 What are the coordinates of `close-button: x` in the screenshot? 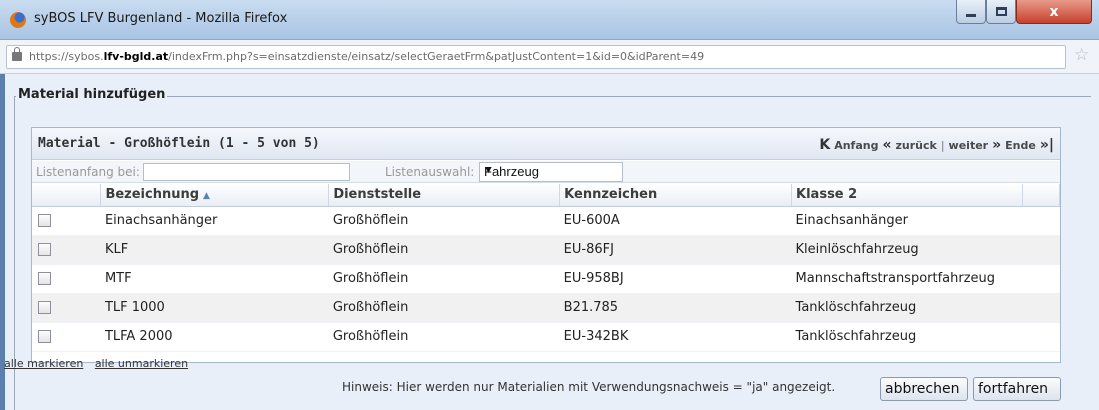 It's located at (1054, 12).